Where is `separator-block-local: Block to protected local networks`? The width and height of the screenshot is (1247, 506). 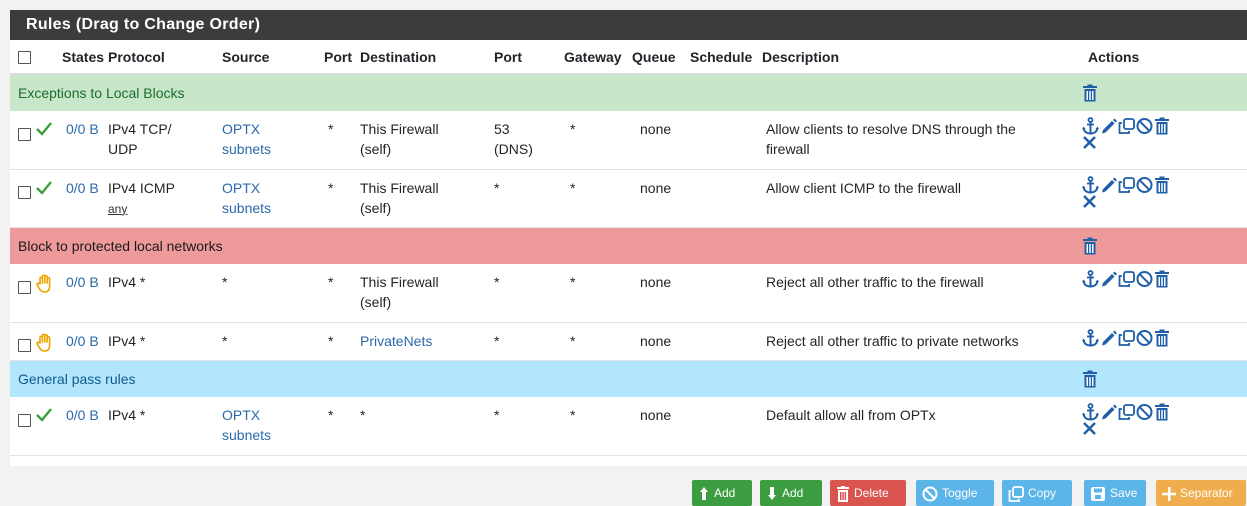 separator-block-local: Block to protected local networks is located at coordinates (628, 245).